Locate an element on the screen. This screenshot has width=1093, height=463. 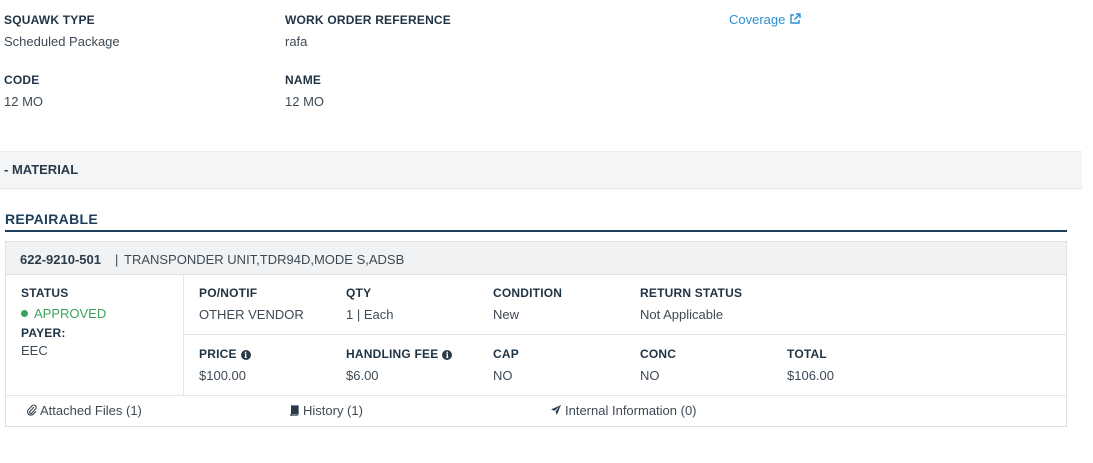
material-section-header: - MATERIAL is located at coordinates (541, 170).